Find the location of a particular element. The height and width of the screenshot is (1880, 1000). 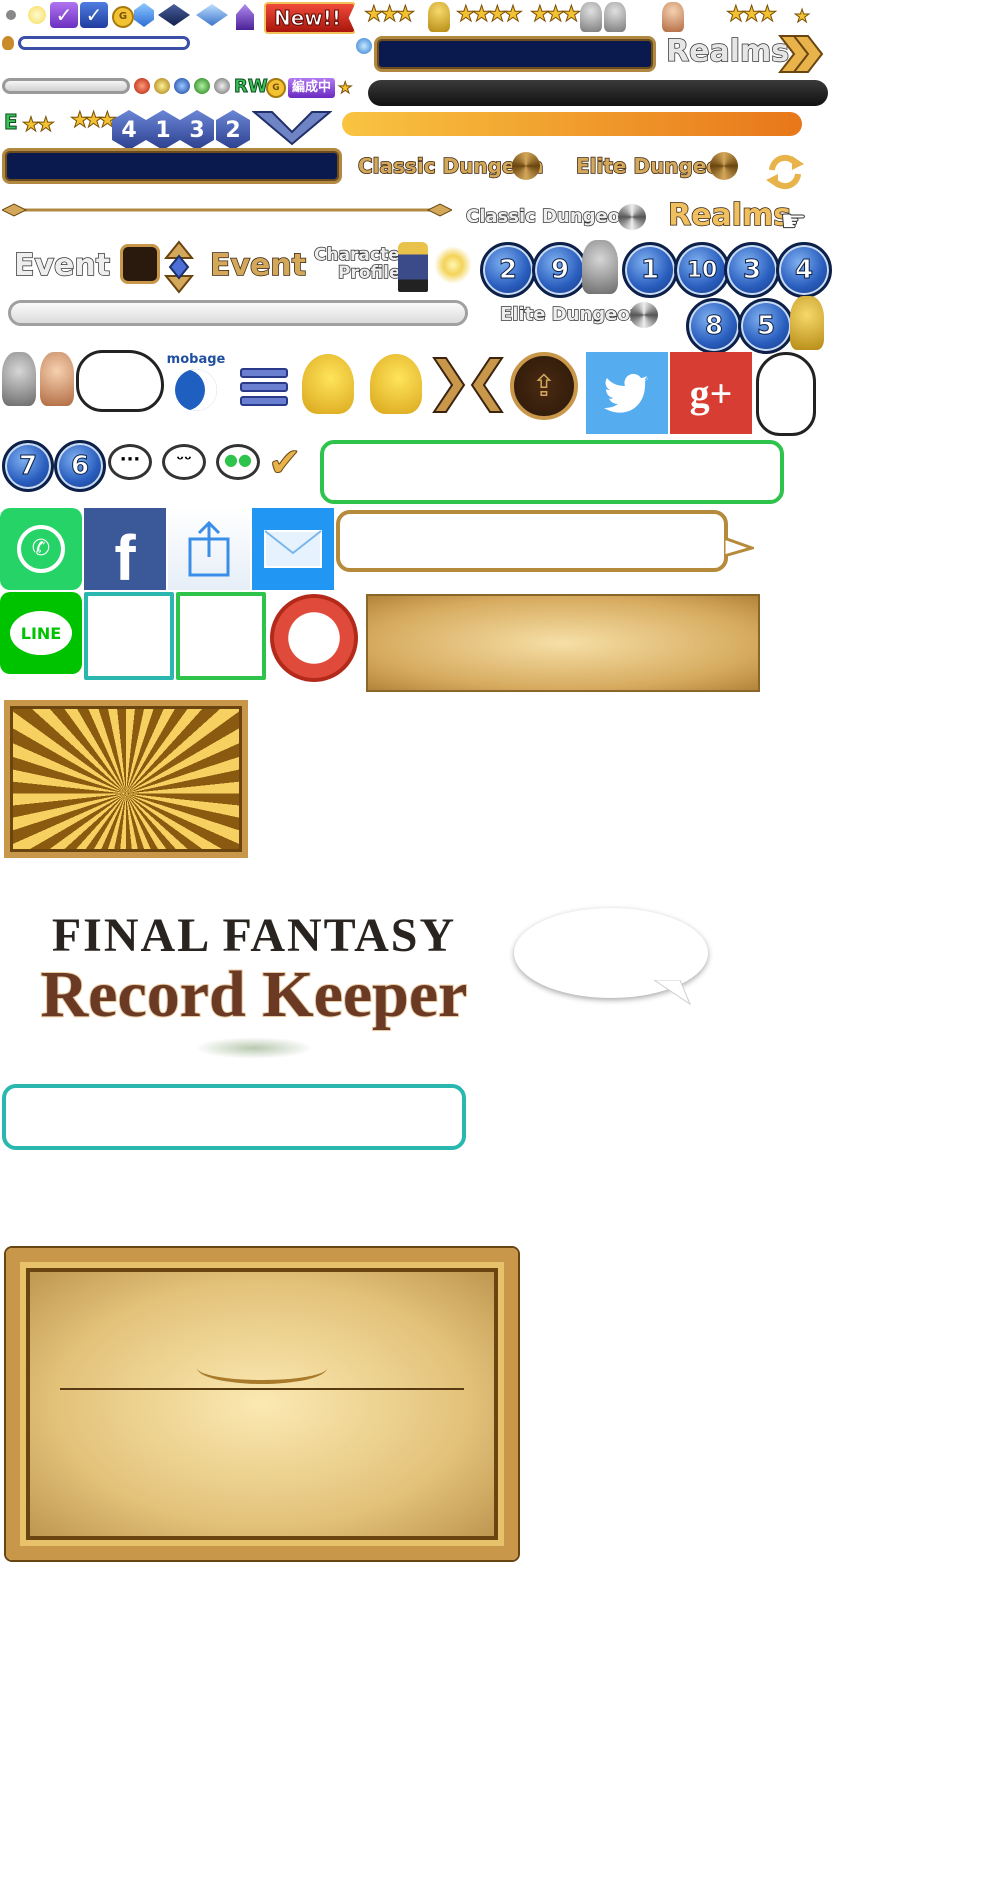

light-diamond-icon is located at coordinates (212, 15).